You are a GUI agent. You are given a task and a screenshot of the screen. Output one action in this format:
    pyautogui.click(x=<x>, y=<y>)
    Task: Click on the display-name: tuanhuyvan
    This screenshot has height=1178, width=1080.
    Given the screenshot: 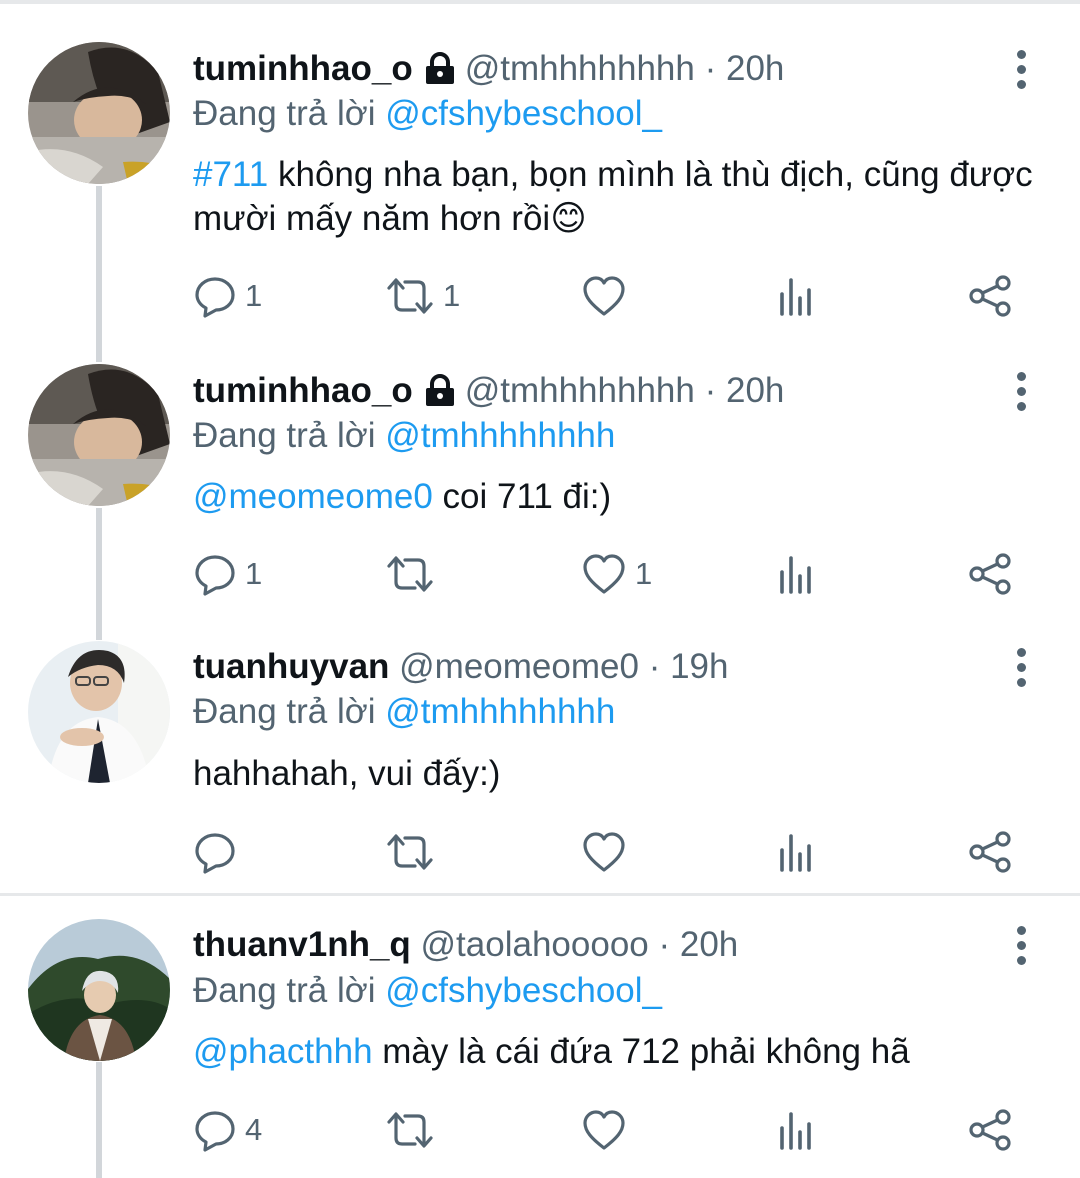 What is the action you would take?
    pyautogui.click(x=291, y=666)
    